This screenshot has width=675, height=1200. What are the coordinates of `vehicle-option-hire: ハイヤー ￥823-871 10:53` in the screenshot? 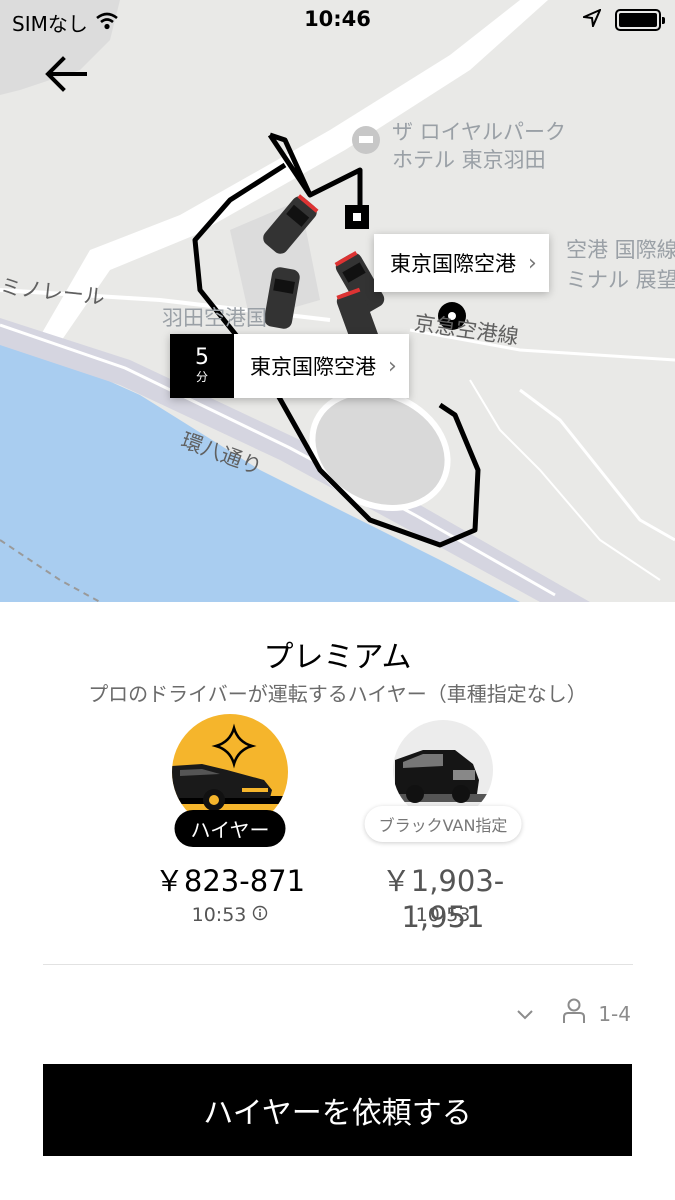 It's located at (230, 829).